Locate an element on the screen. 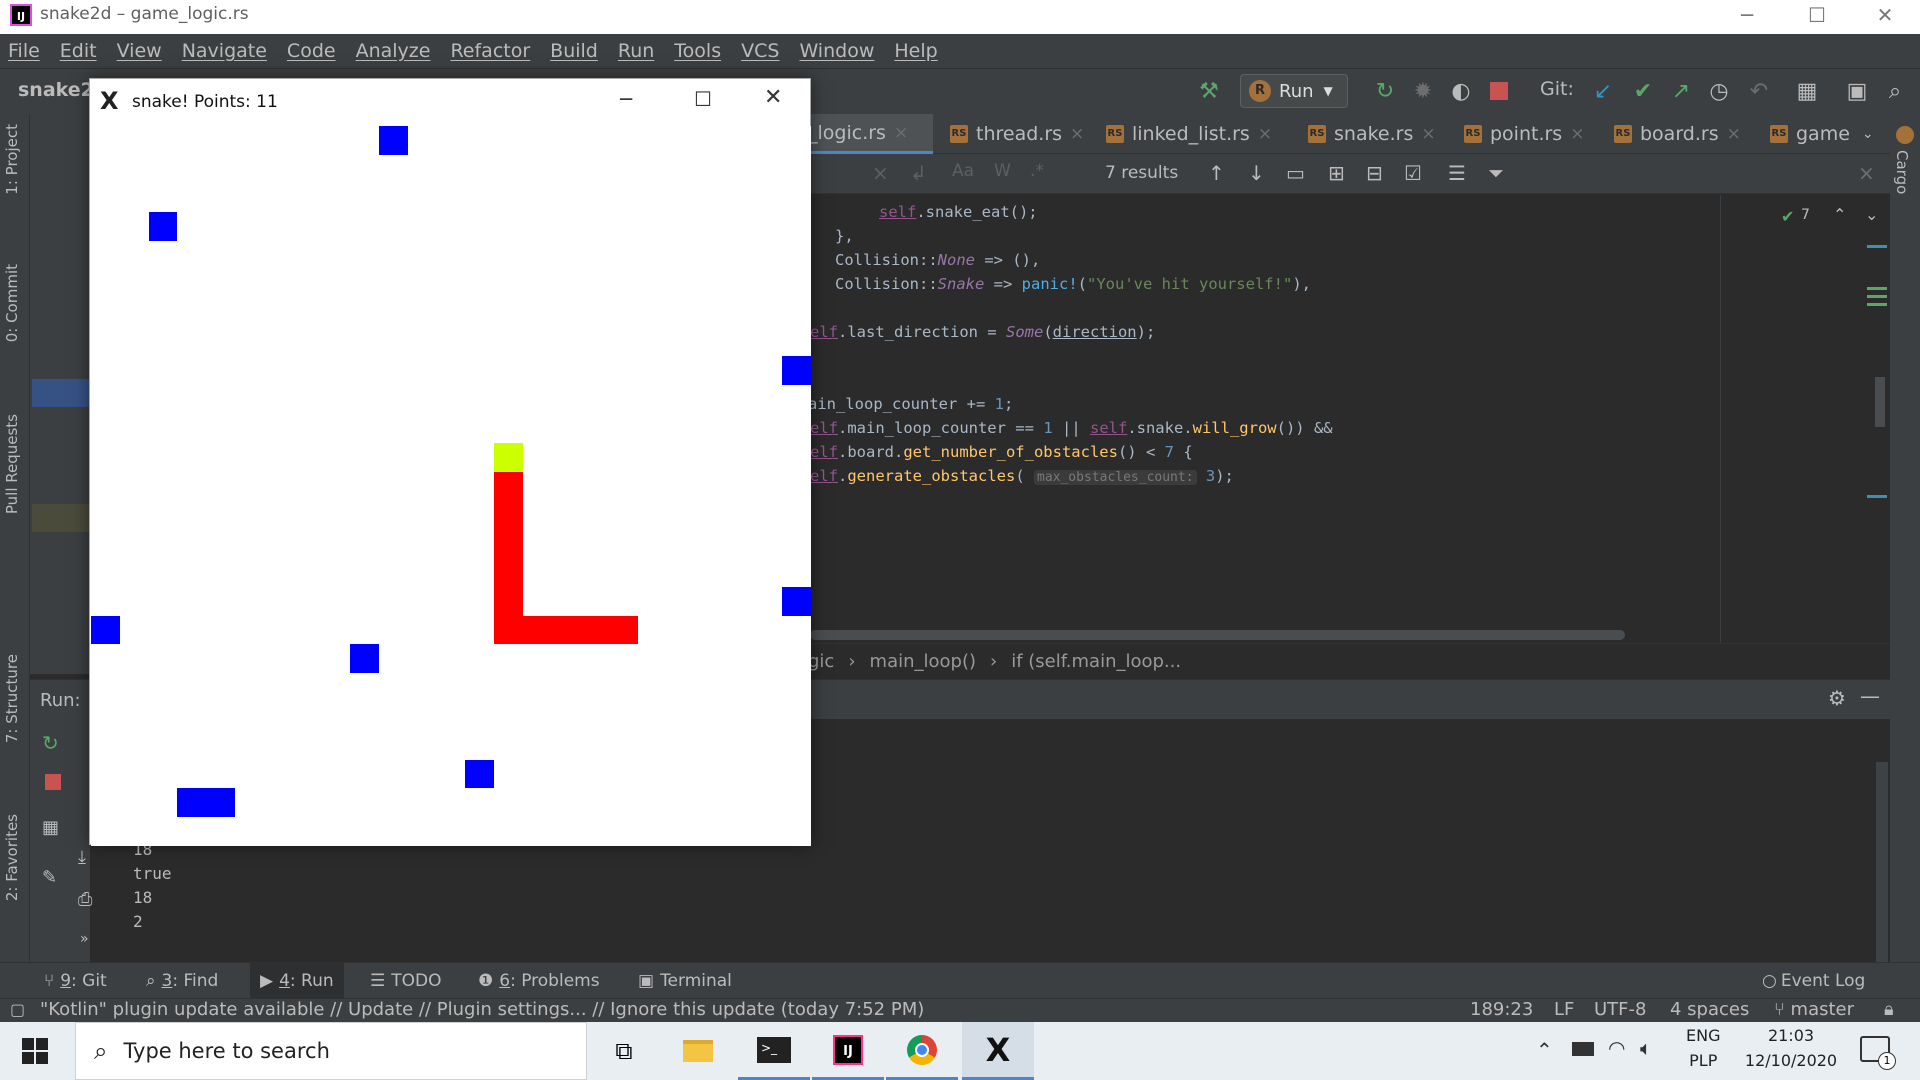  match-case-toggle: Aa is located at coordinates (963, 171).